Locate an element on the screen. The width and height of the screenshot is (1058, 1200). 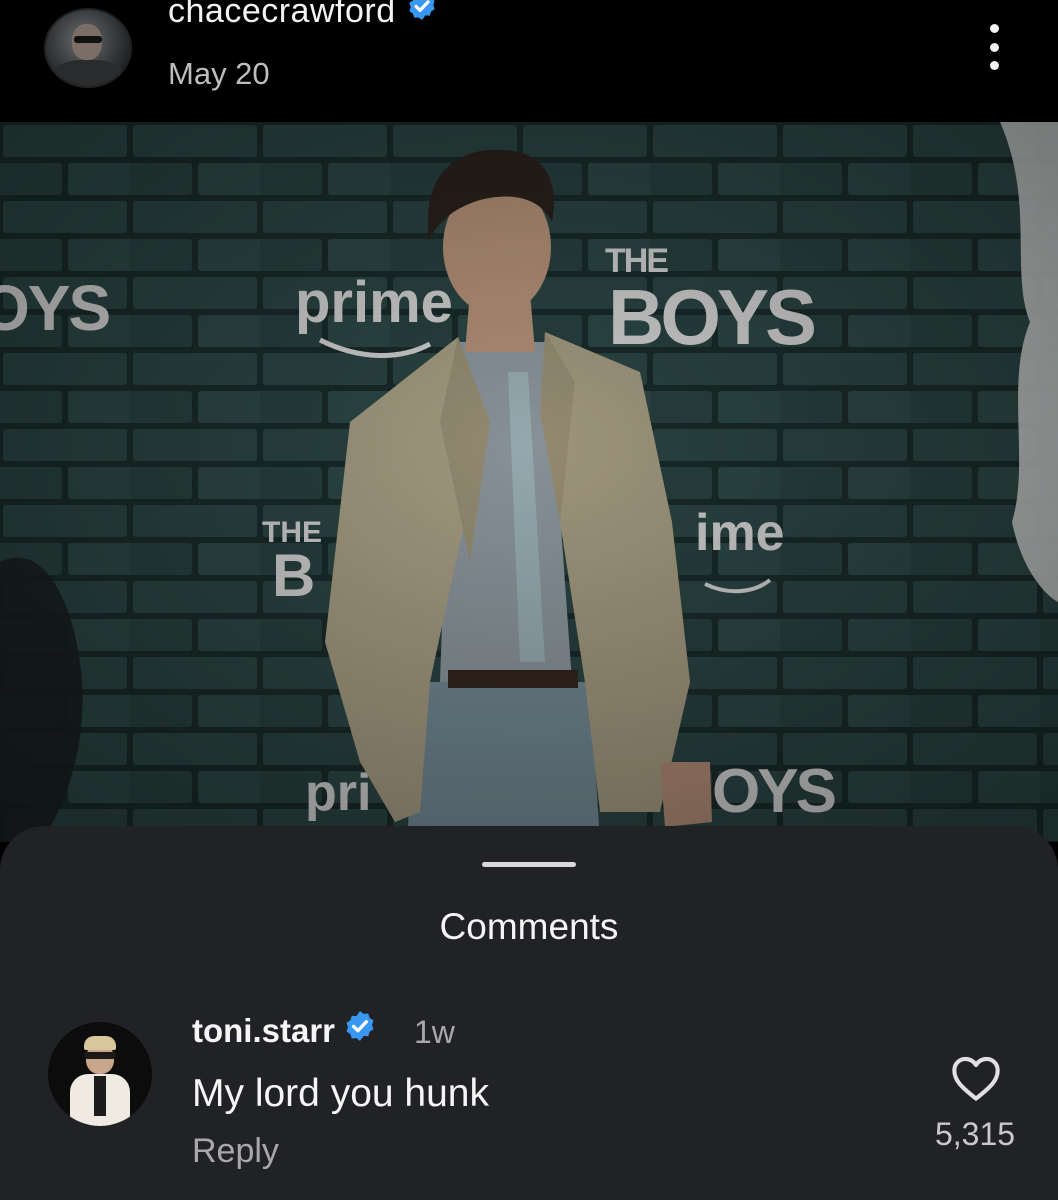
post-author-username: chacecrawford is located at coordinates (282, 15).